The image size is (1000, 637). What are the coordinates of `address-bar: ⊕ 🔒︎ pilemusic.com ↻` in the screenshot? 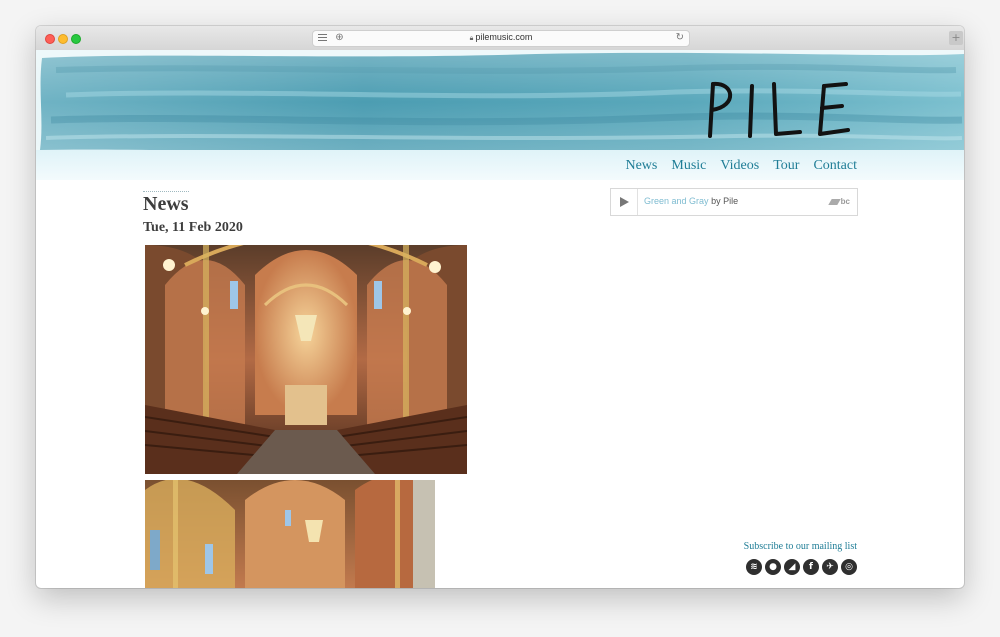 It's located at (501, 38).